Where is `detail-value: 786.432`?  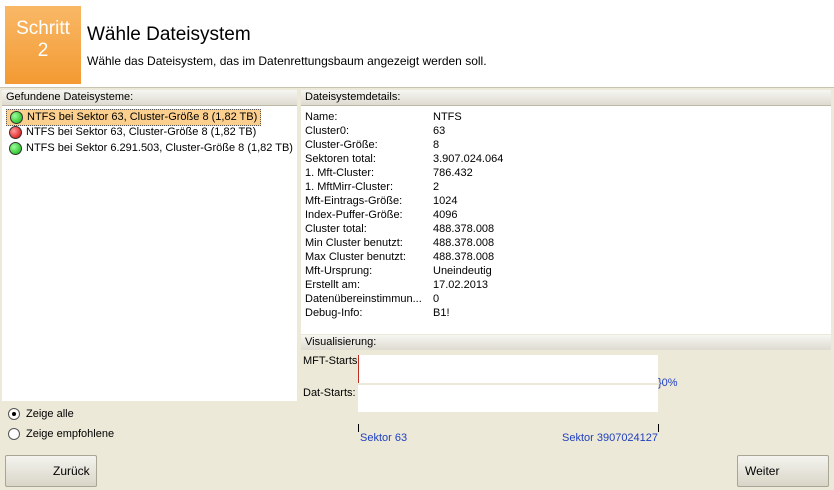
detail-value: 786.432 is located at coordinates (453, 173).